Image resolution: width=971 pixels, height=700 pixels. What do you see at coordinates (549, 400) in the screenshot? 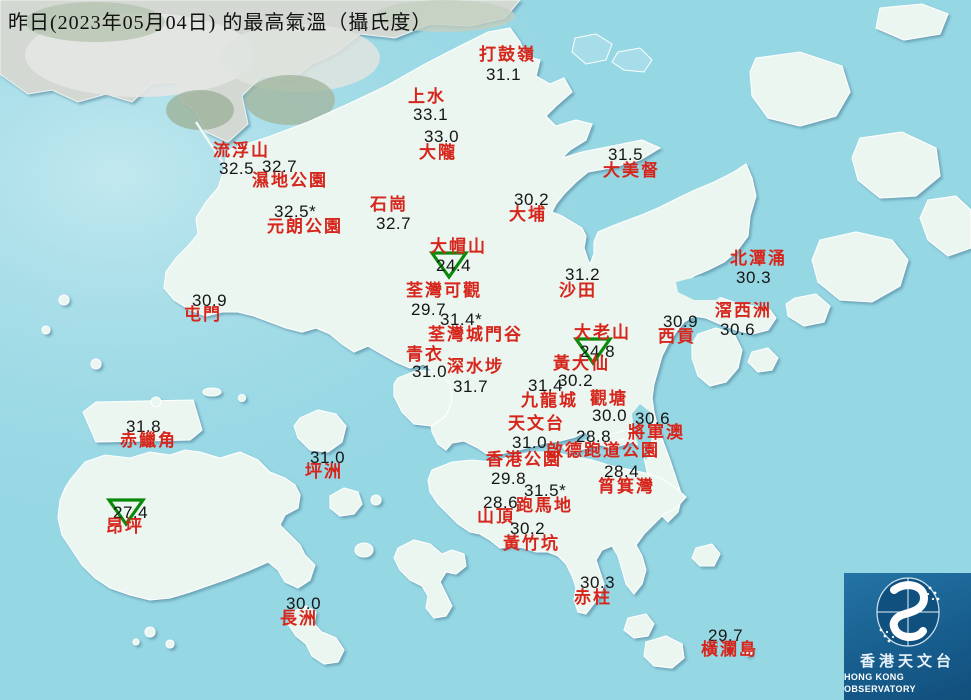
I see `station-name-label: 九龍城` at bounding box center [549, 400].